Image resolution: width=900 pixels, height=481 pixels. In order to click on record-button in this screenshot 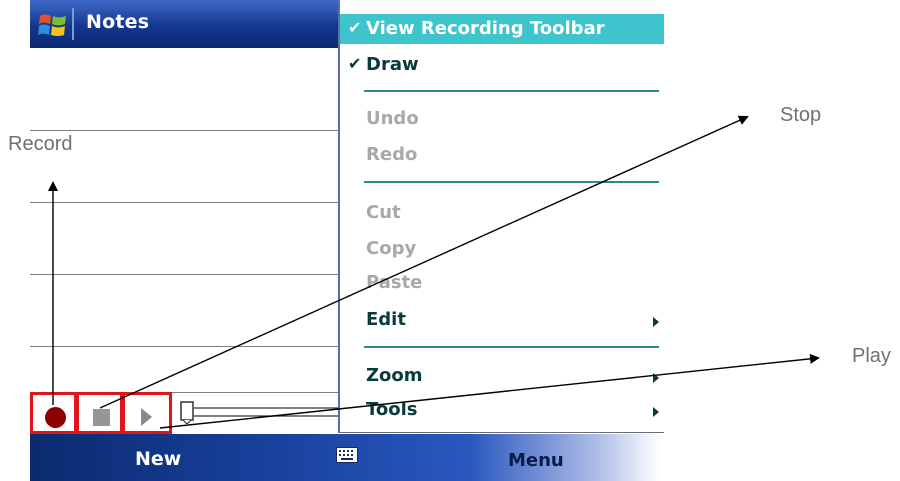, I will do `click(53, 413)`.